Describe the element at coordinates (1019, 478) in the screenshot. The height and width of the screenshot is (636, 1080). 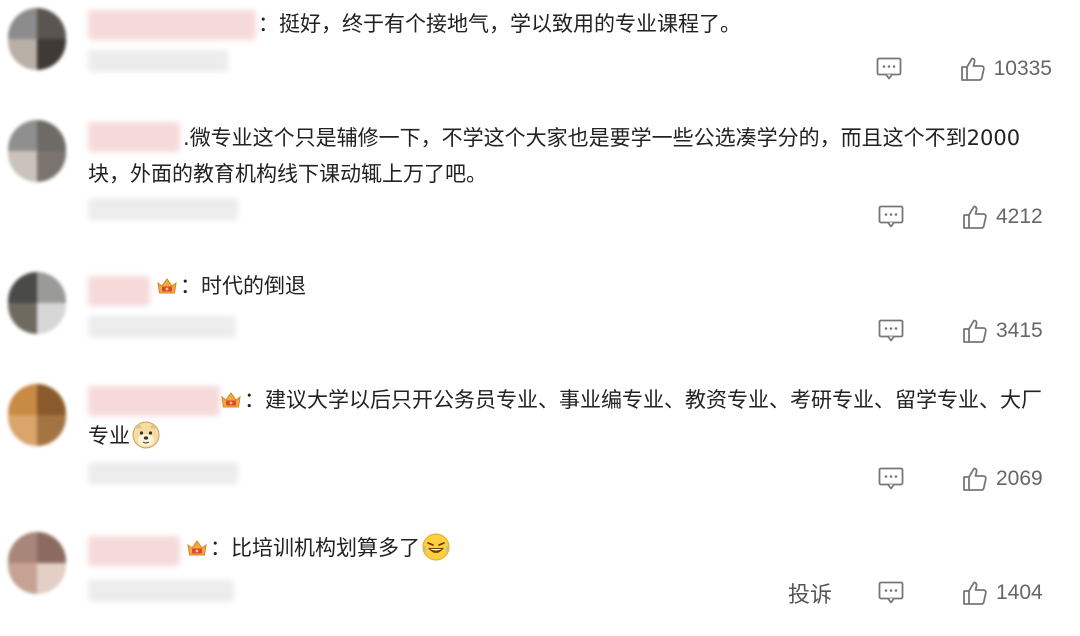
I see `like-count: 2069` at that location.